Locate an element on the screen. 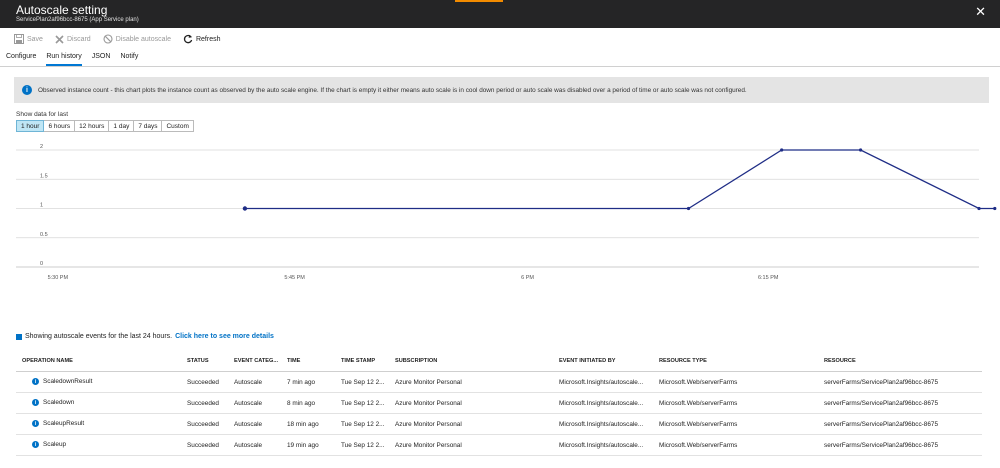 This screenshot has height=468, width=1000. range-7-days: 7 days is located at coordinates (148, 126).